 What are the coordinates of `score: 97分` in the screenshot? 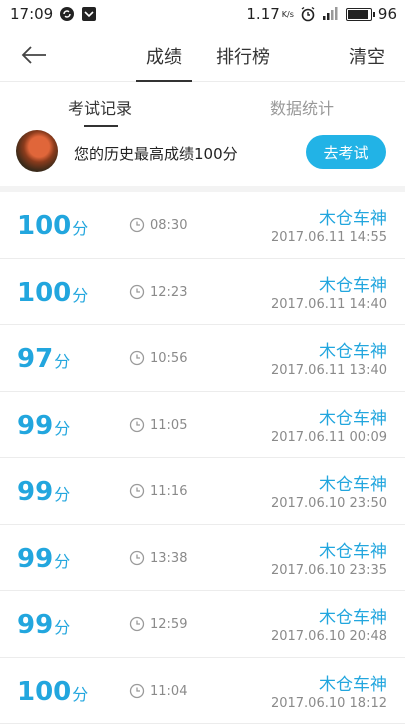 It's located at (43, 359).